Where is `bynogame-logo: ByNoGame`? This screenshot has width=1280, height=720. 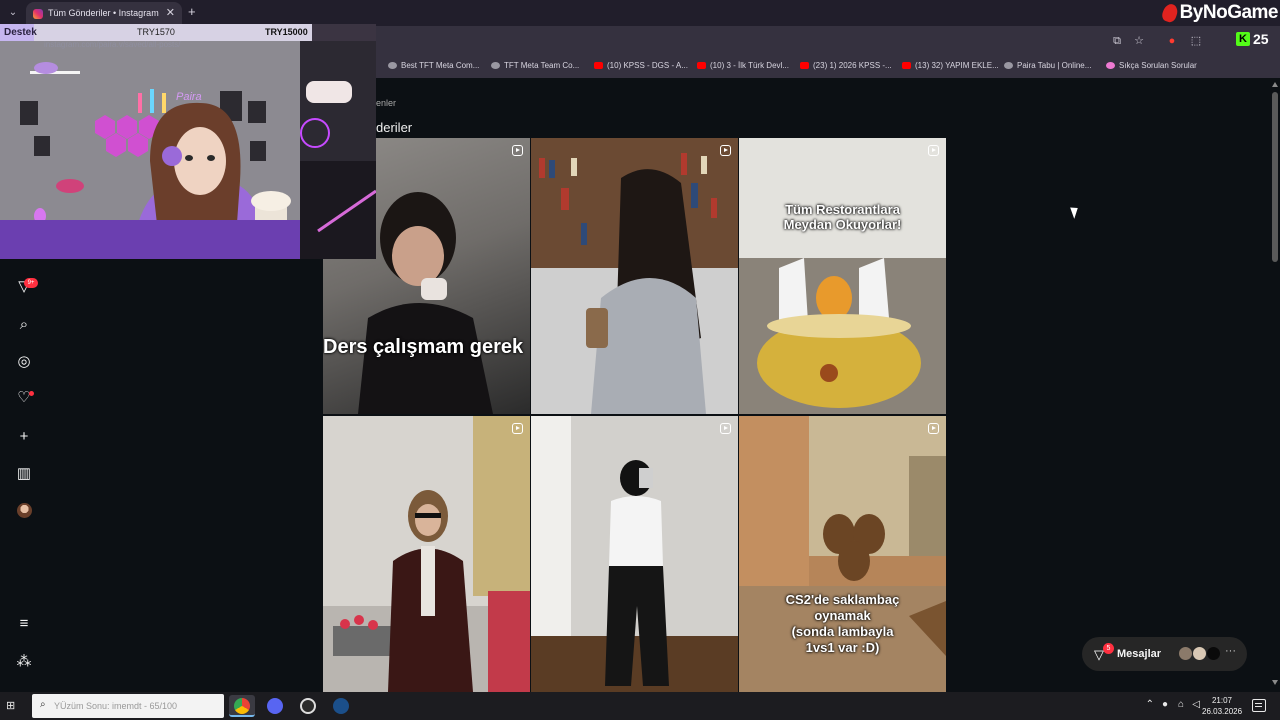 bynogame-logo: ByNoGame is located at coordinates (1219, 13).